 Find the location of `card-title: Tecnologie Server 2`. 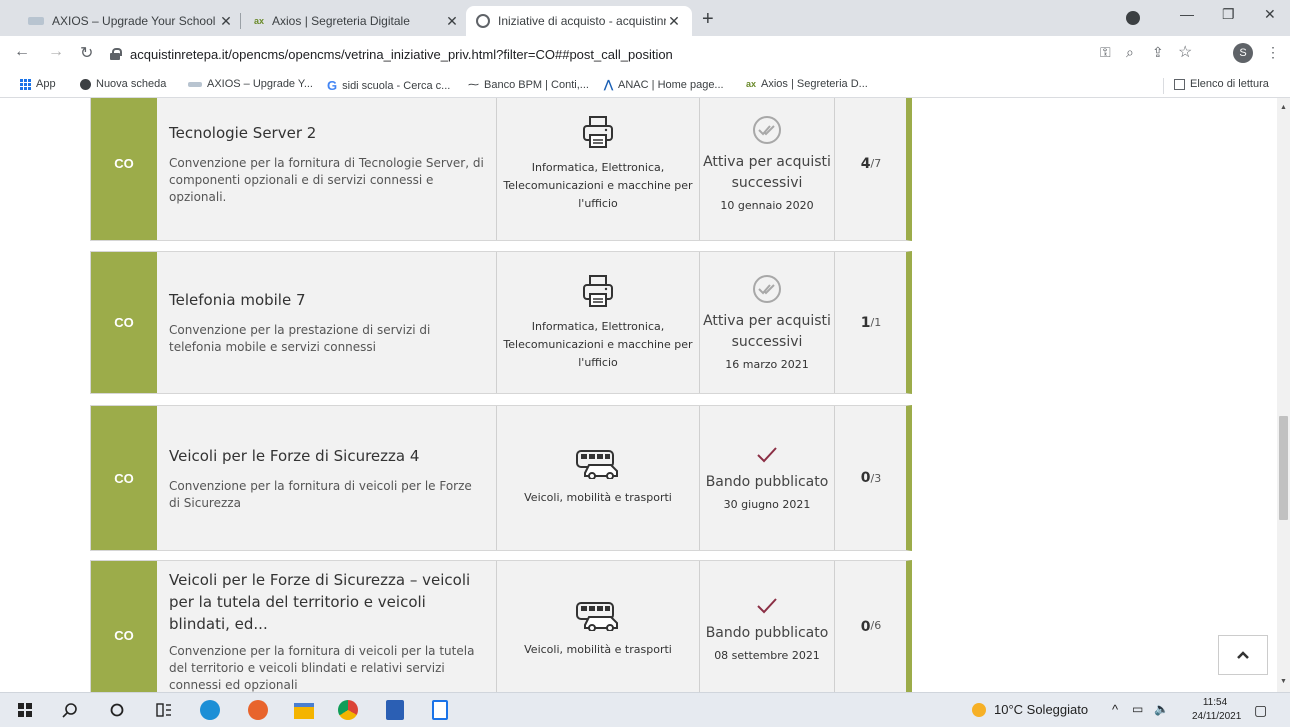

card-title: Tecnologie Server 2 is located at coordinates (327, 133).